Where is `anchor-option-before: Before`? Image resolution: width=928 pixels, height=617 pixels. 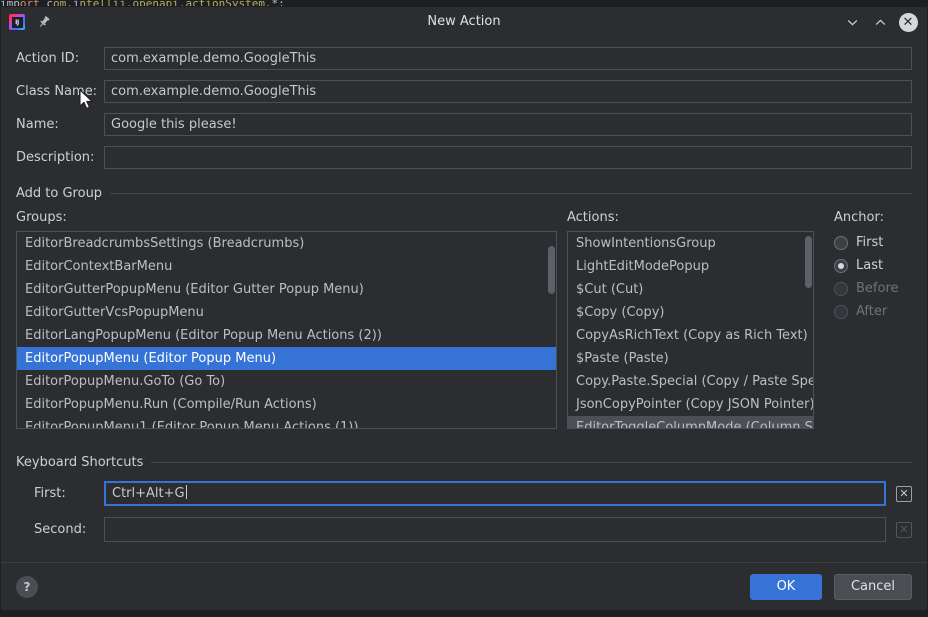 anchor-option-before: Before is located at coordinates (873, 288).